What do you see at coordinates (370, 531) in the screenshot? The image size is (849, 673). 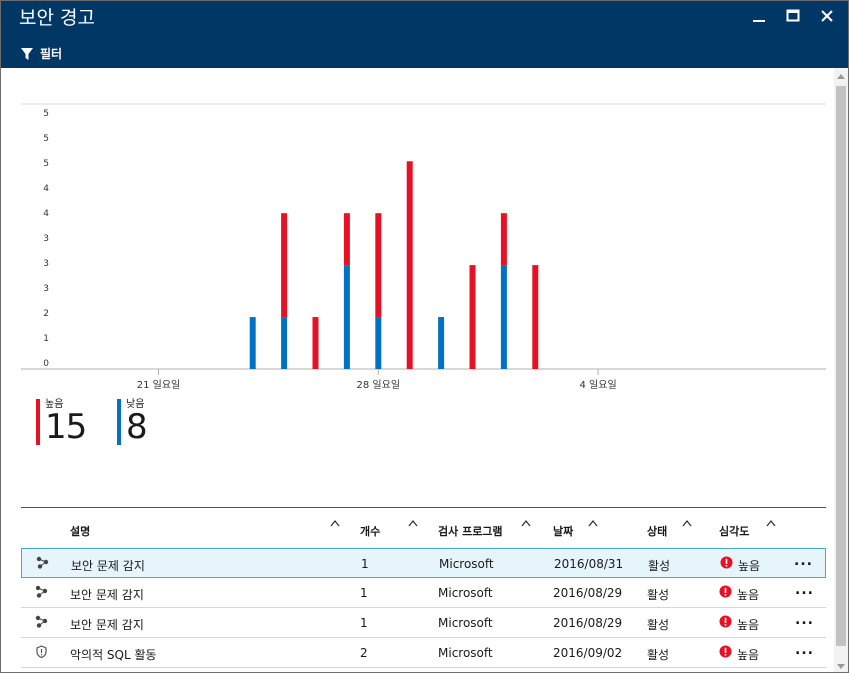 I see `header-count: 개수` at bounding box center [370, 531].